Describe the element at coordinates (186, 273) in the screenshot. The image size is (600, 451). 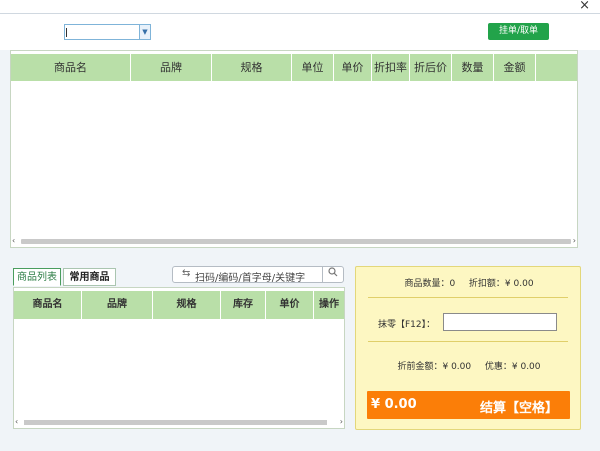
I see `scan-icon: ⇆` at that location.